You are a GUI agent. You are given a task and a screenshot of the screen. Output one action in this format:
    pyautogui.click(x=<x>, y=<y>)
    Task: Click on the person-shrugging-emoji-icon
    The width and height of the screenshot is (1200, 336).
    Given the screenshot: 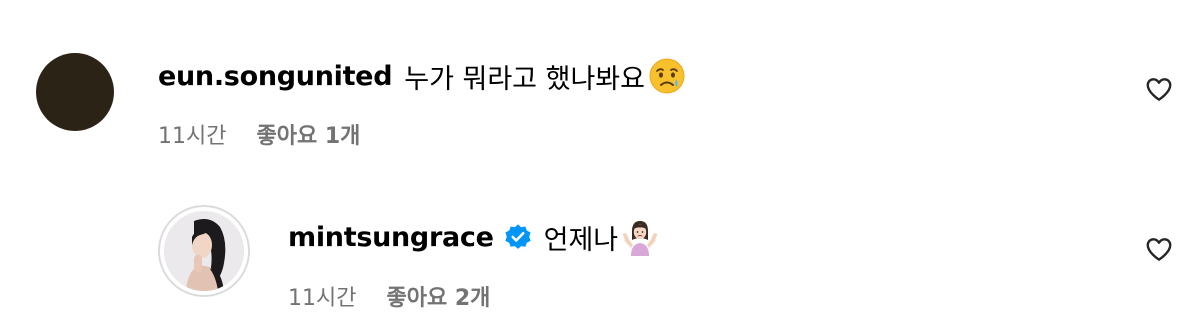 What is the action you would take?
    pyautogui.click(x=640, y=237)
    